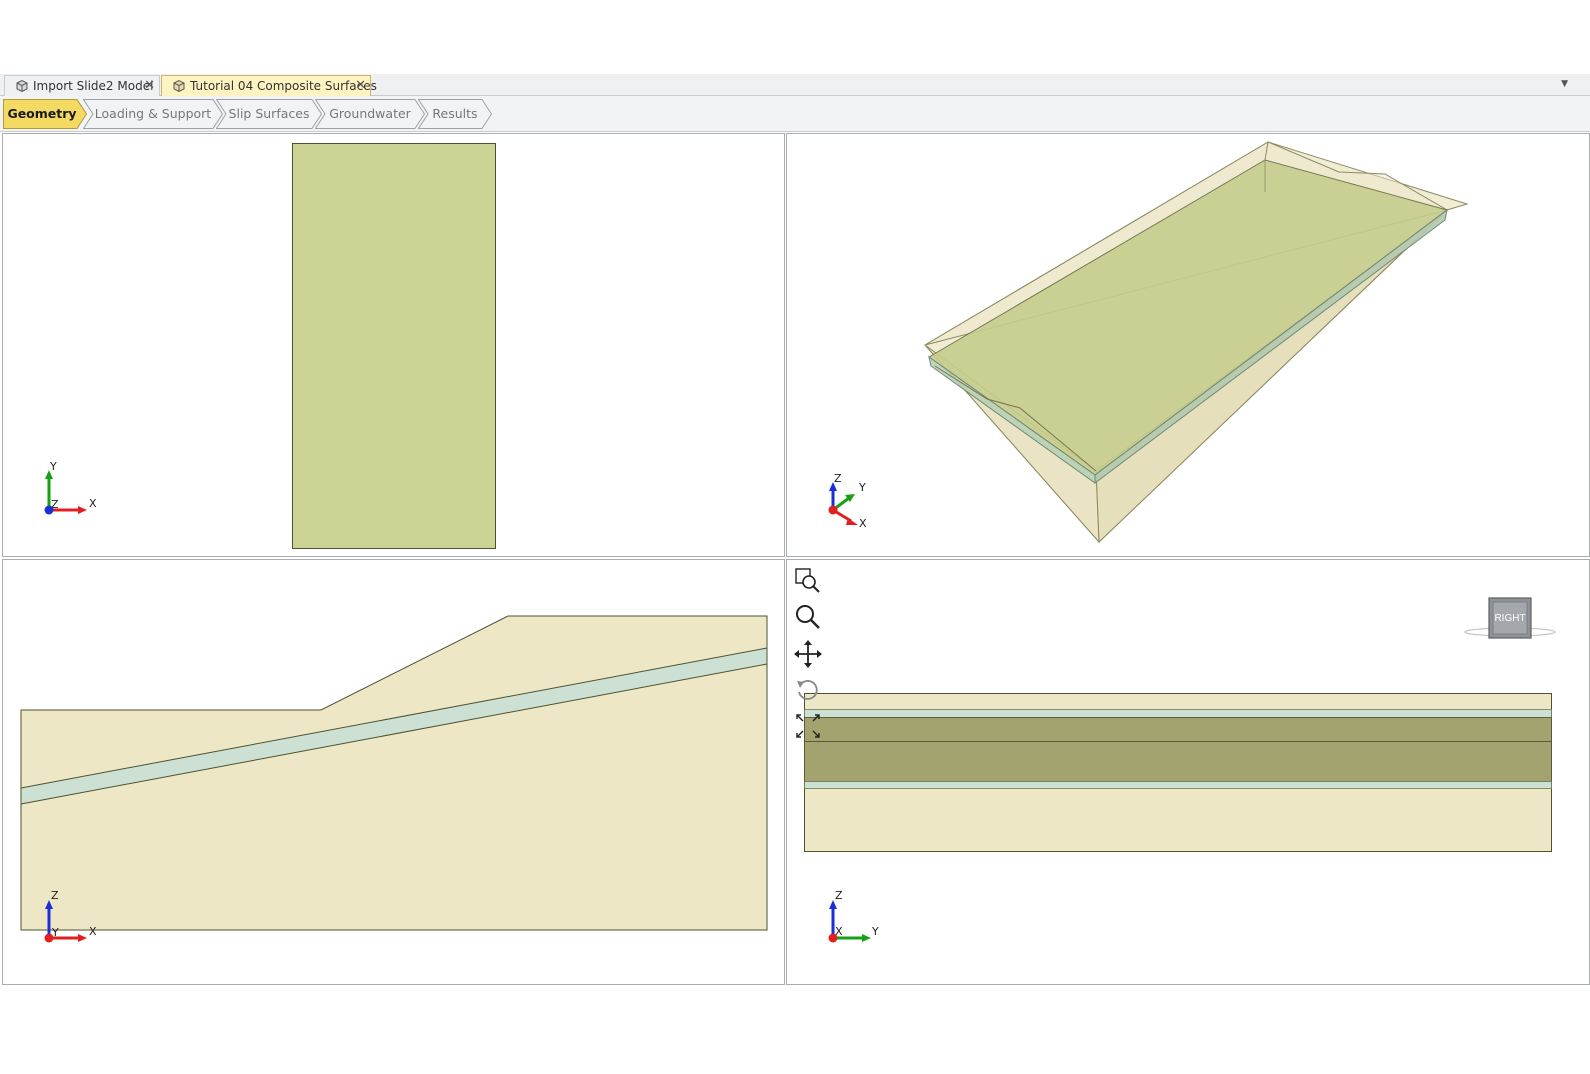  What do you see at coordinates (808, 581) in the screenshot?
I see `zoom-extents-icon` at bounding box center [808, 581].